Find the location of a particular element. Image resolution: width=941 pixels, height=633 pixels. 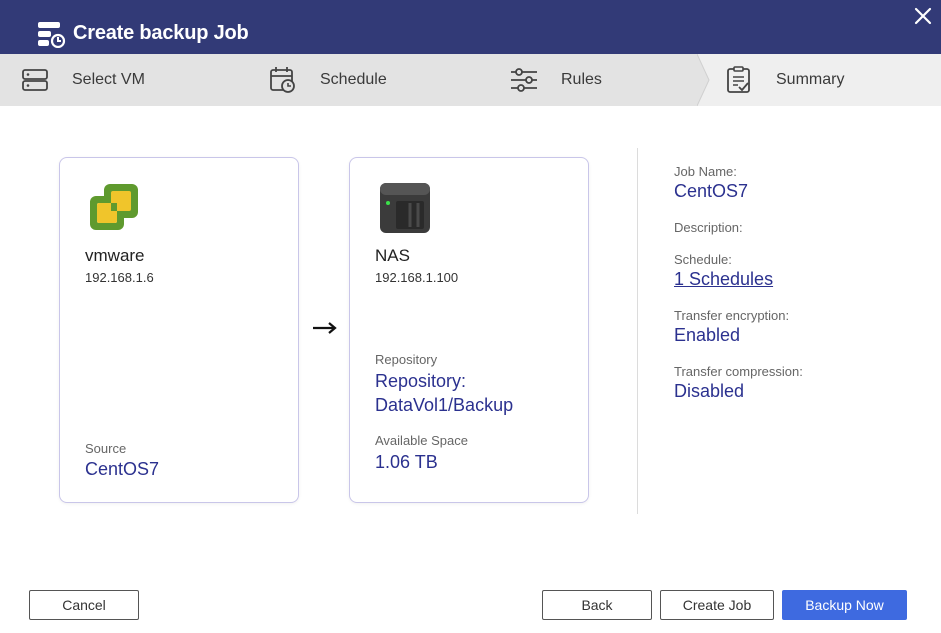

step-select-vm: Select VM is located at coordinates (125, 80).